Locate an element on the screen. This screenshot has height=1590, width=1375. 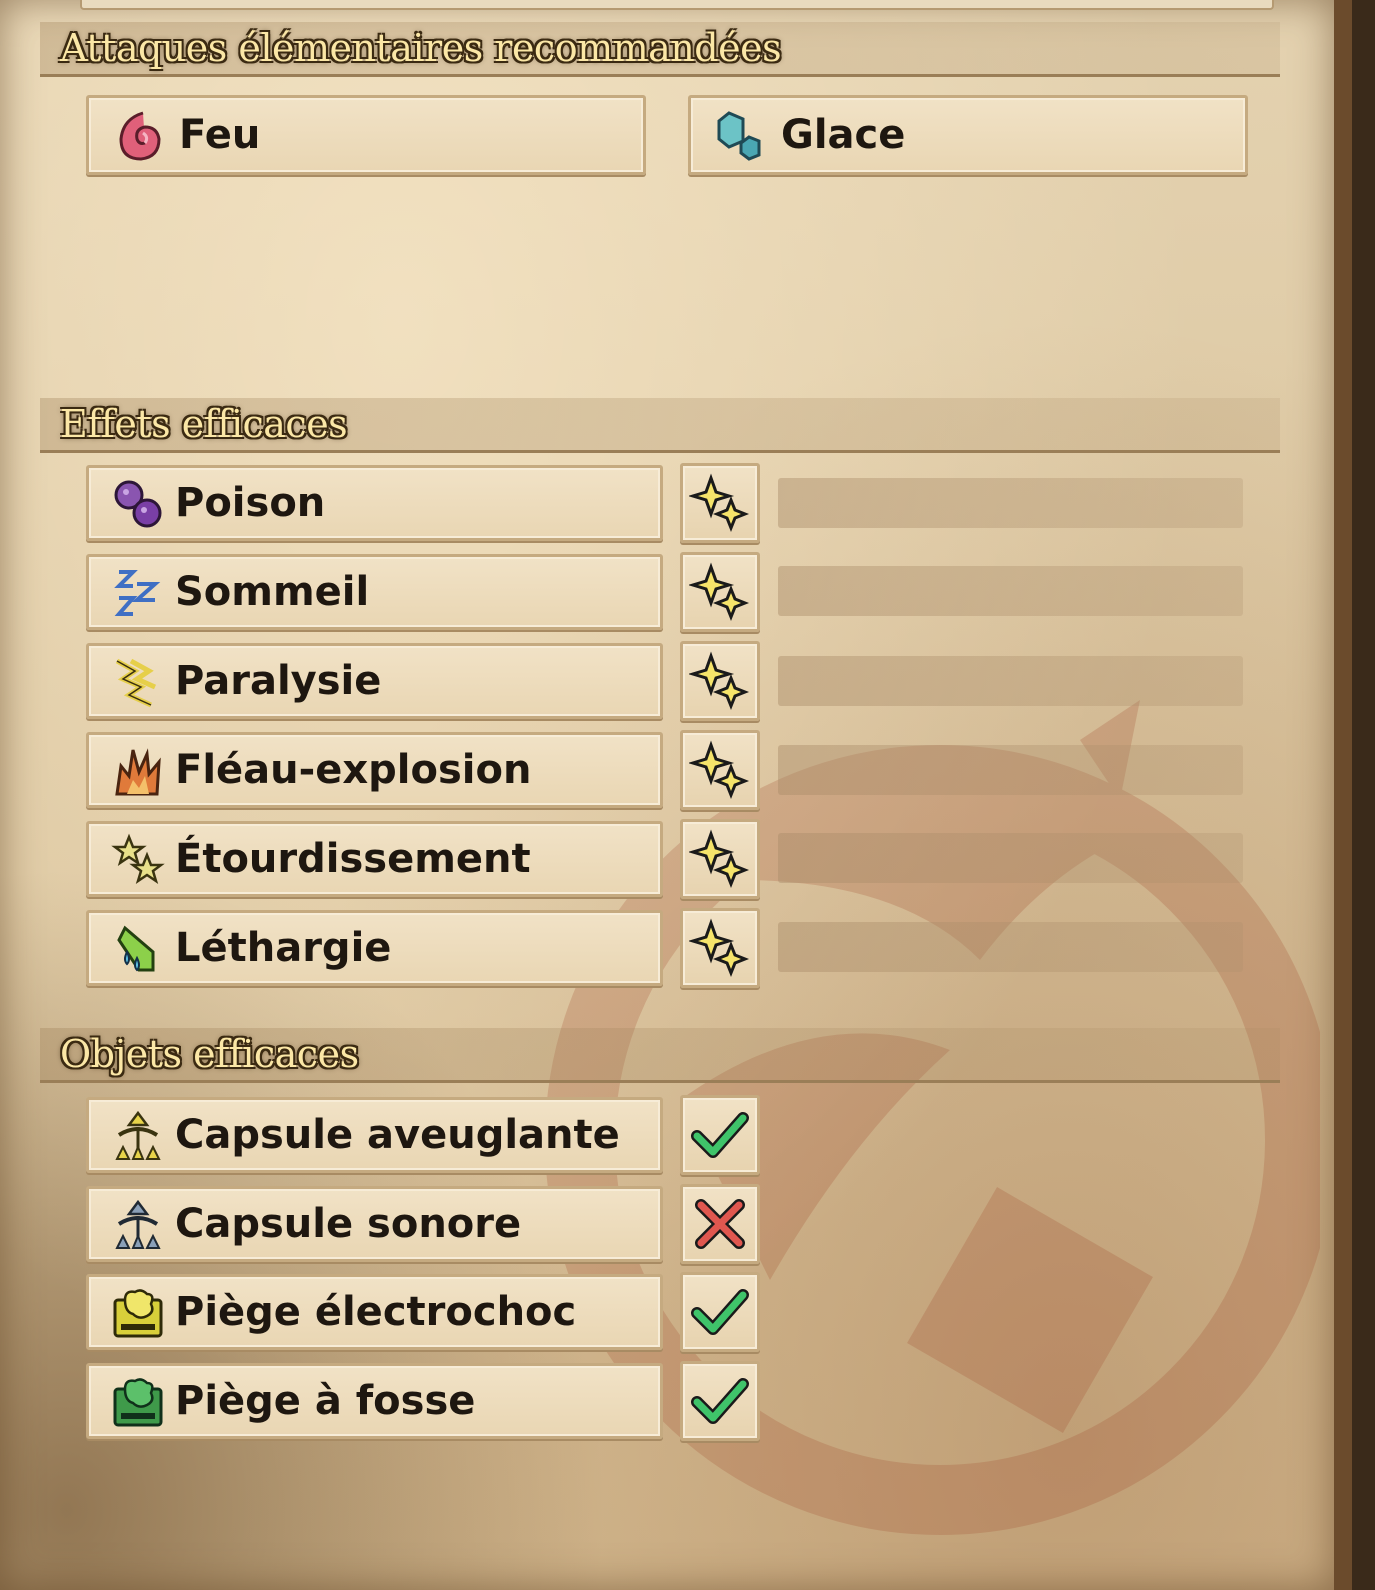
item-row-flash-pod: Capsule aveuglante is located at coordinates (374, 1135).